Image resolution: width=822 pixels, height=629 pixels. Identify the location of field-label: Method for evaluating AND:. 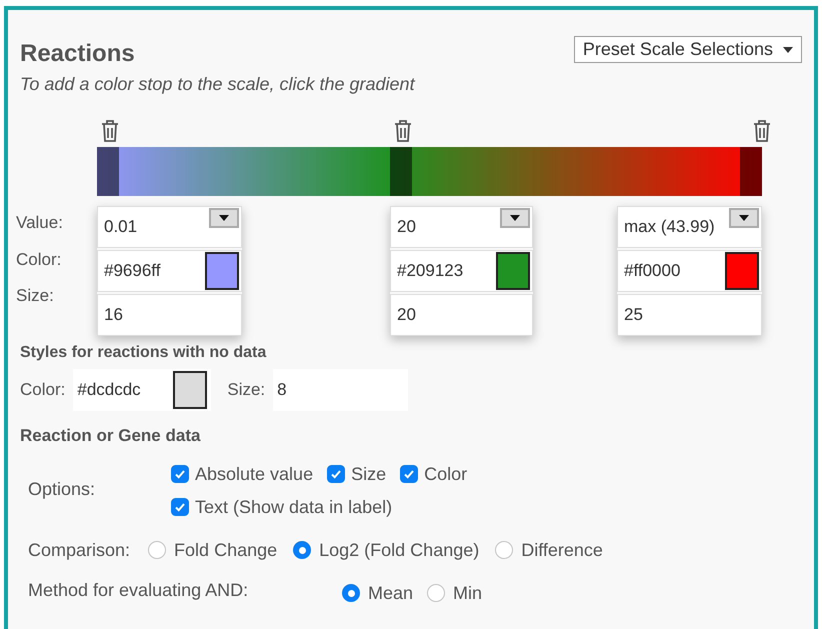
(139, 590).